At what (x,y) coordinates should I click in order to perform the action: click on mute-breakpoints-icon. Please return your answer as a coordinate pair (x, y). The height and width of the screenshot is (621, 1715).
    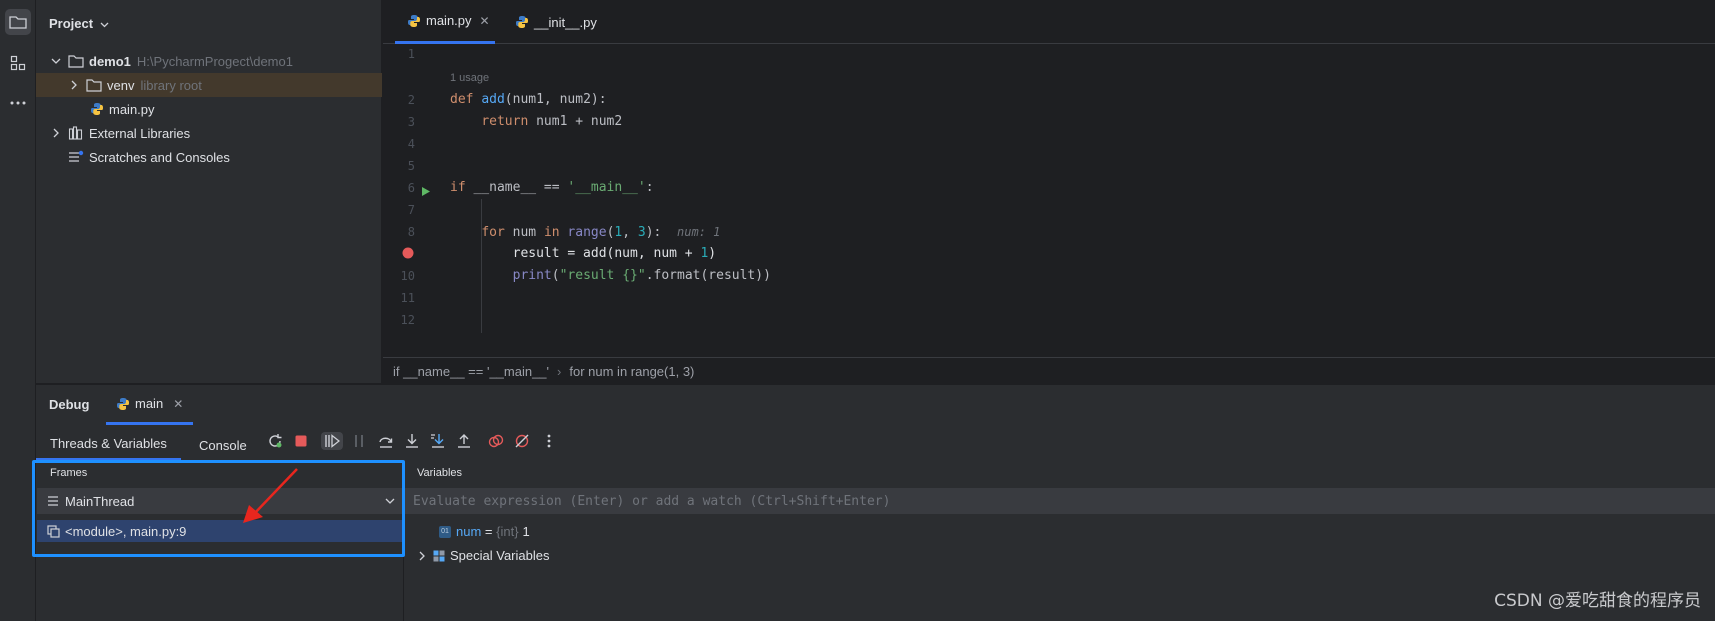
    Looking at the image, I should click on (522, 441).